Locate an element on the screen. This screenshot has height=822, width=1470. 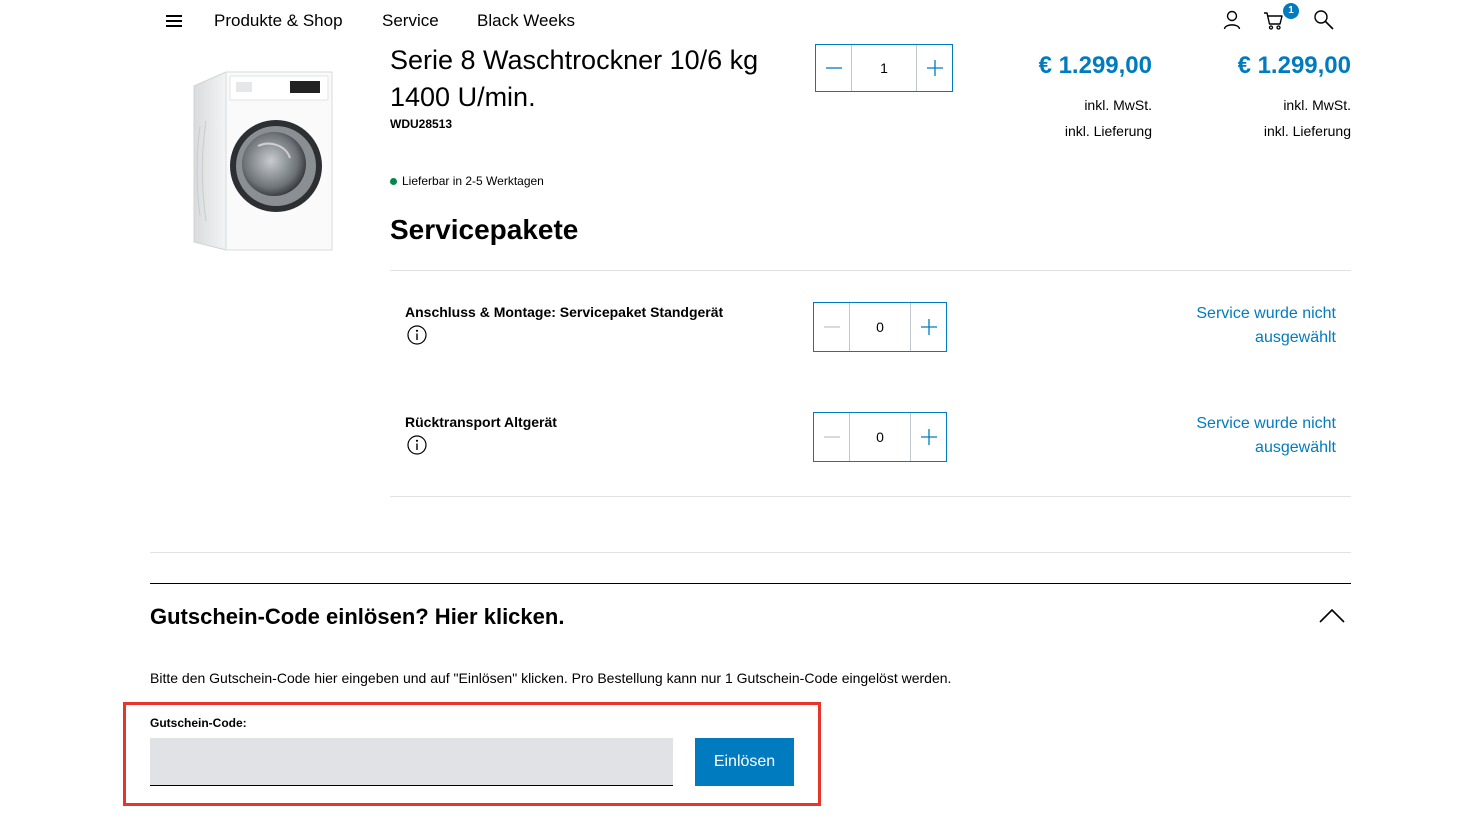
cart-count-badge: 1 is located at coordinates (1291, 11).